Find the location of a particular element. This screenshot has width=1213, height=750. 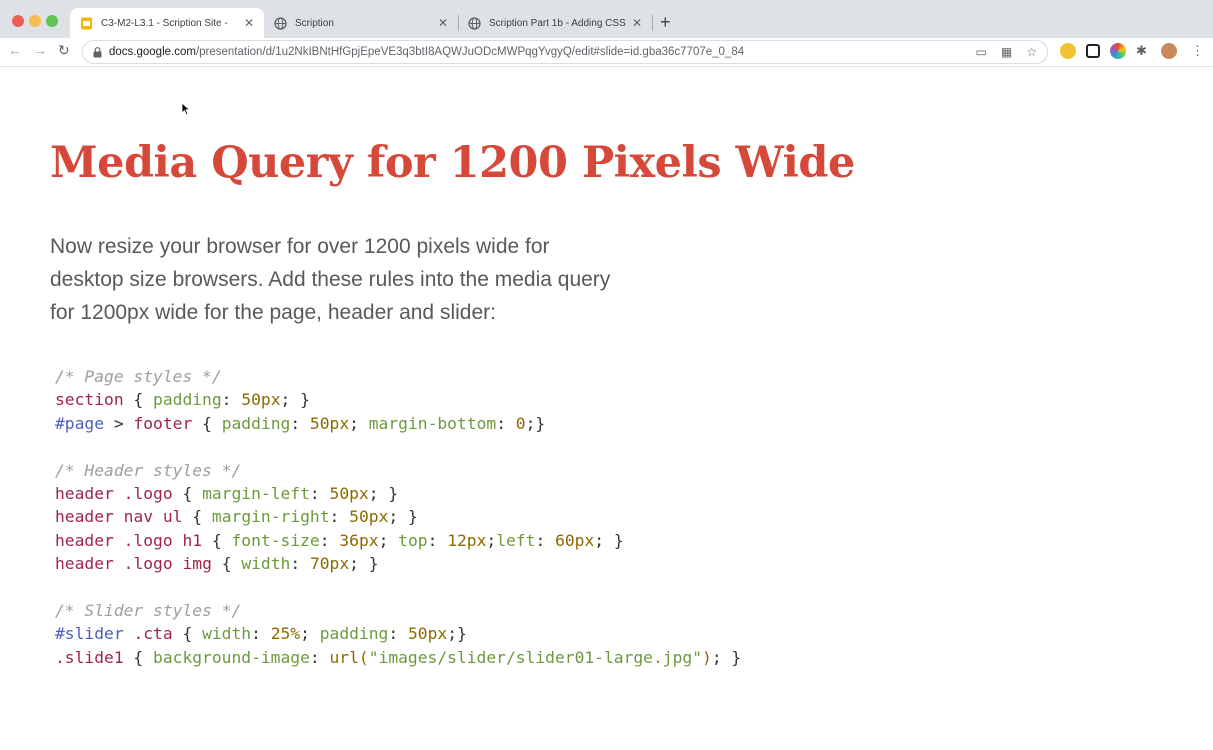

code-line: header nav ul { margin-right: 50px; } is located at coordinates (236, 517).